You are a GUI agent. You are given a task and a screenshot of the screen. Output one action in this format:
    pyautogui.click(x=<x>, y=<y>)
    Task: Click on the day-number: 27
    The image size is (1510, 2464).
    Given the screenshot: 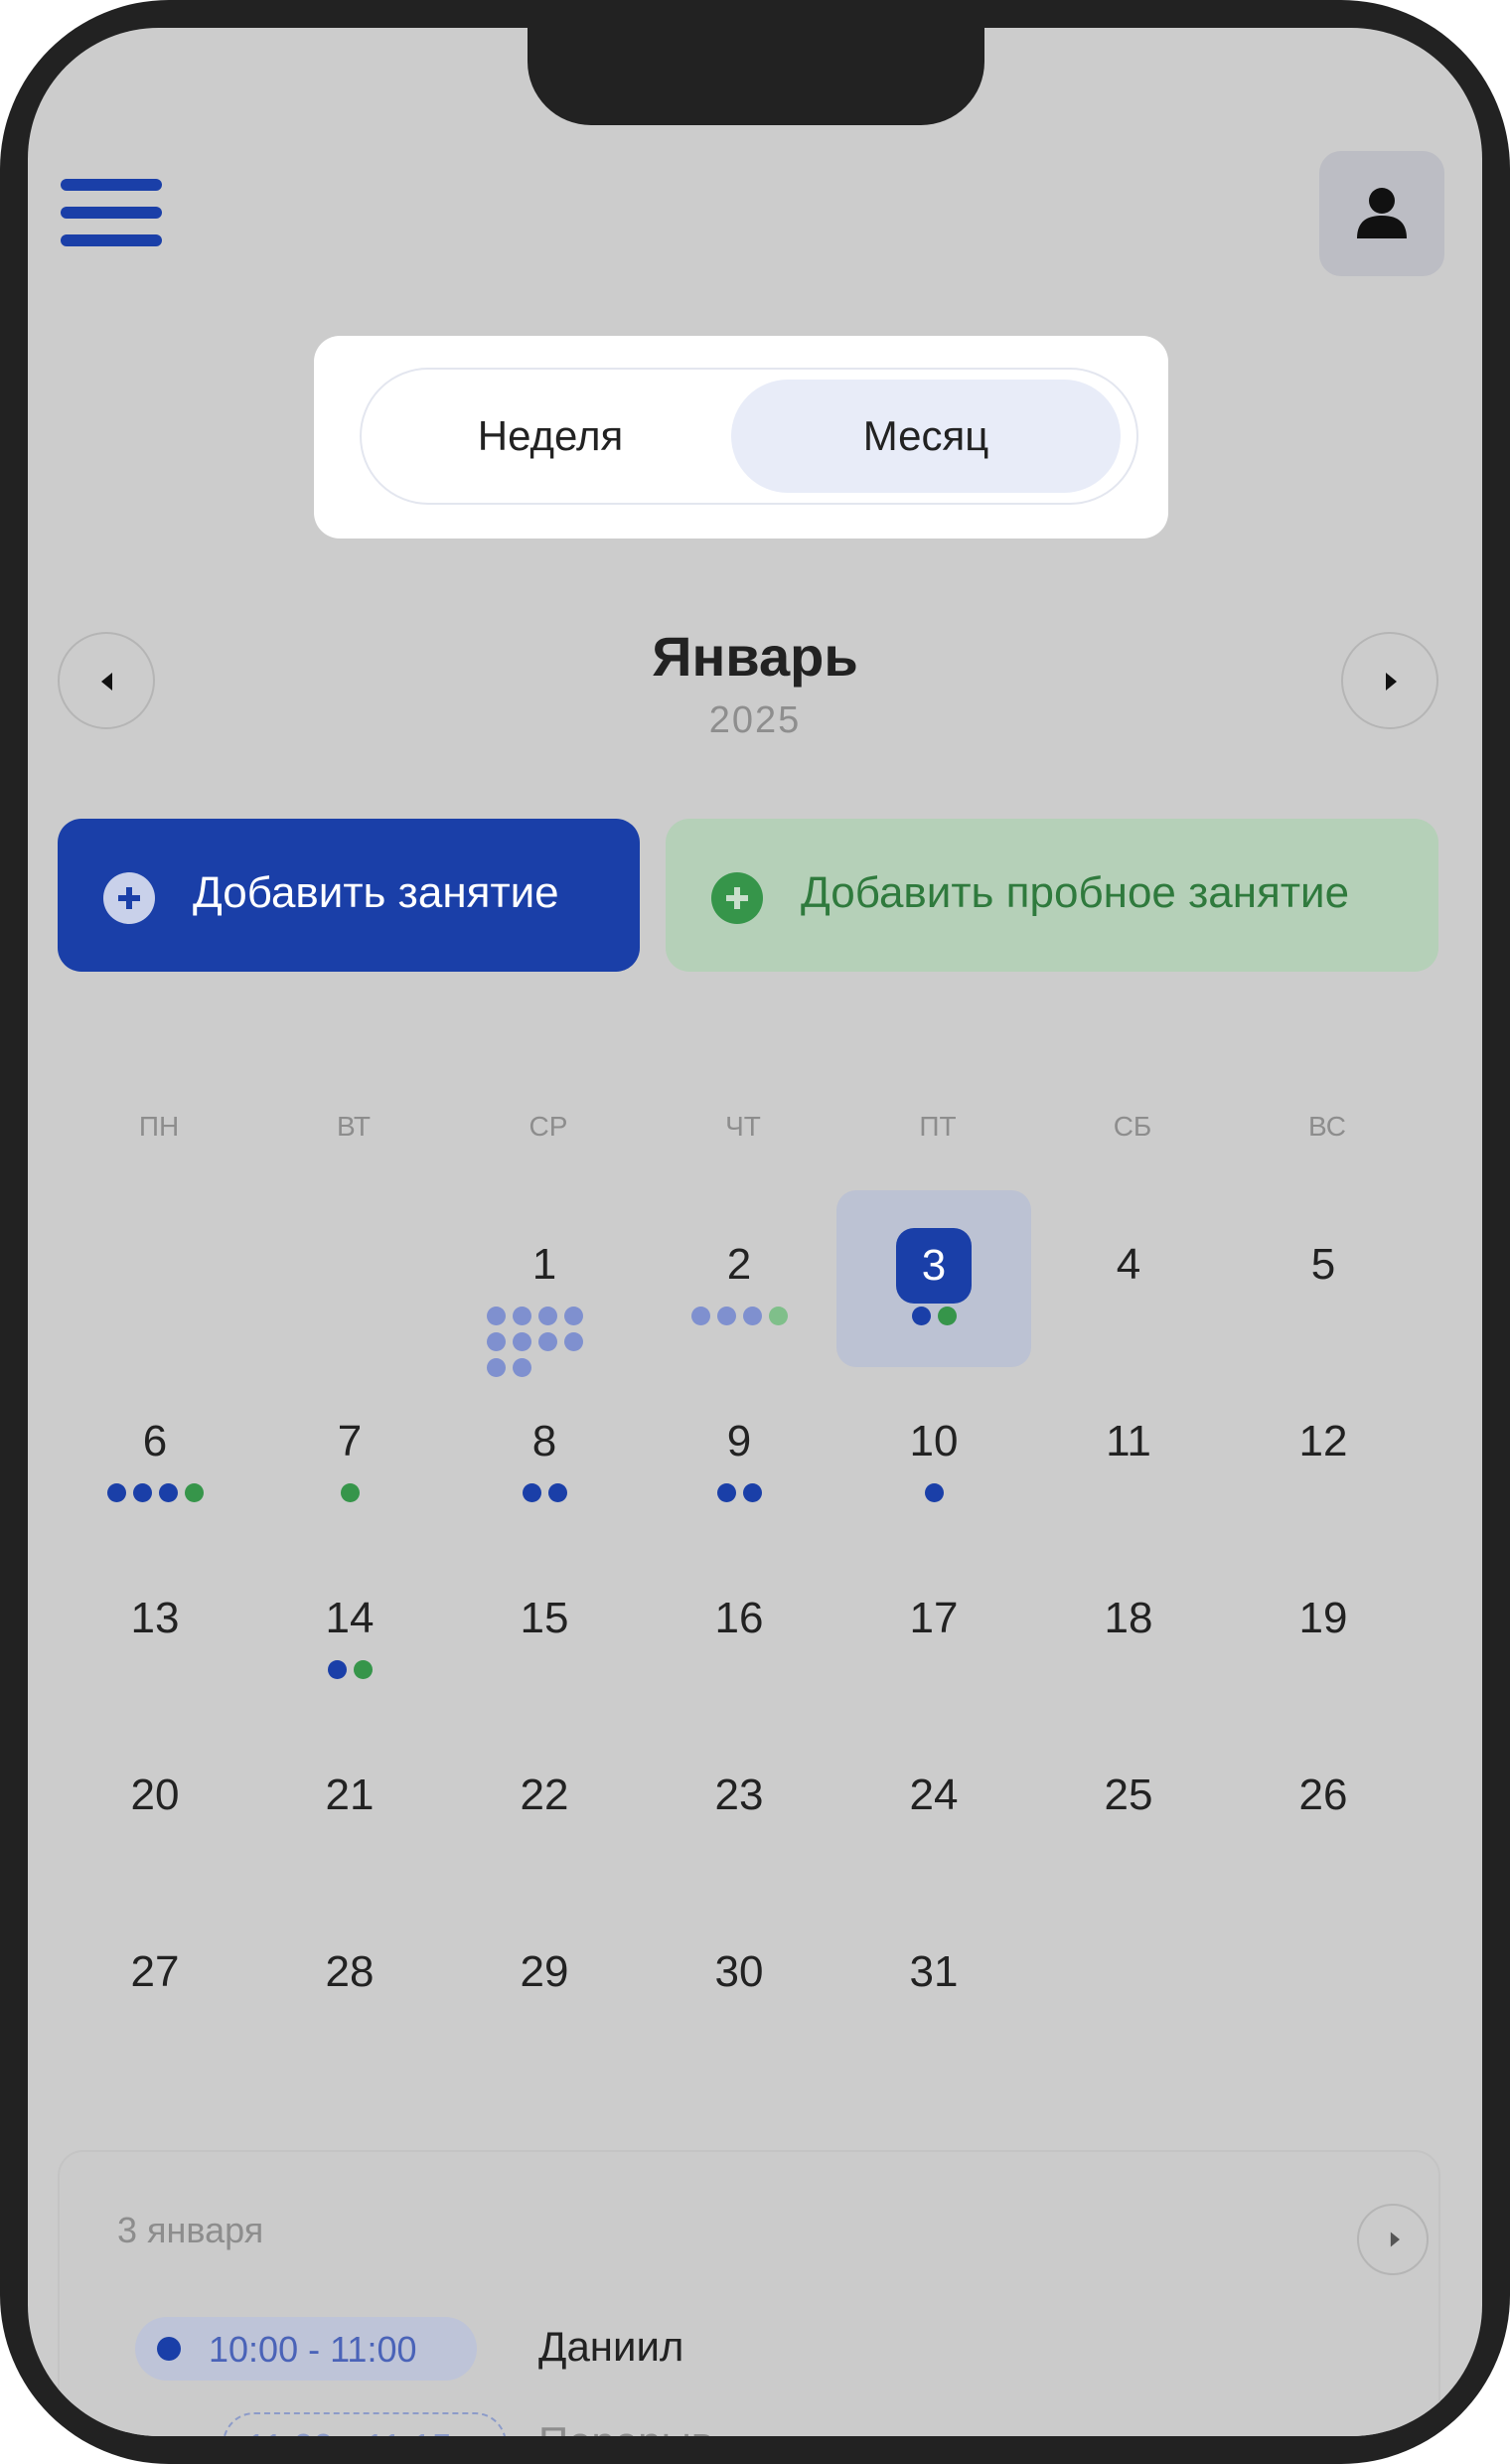 What is the action you would take?
    pyautogui.click(x=155, y=1971)
    